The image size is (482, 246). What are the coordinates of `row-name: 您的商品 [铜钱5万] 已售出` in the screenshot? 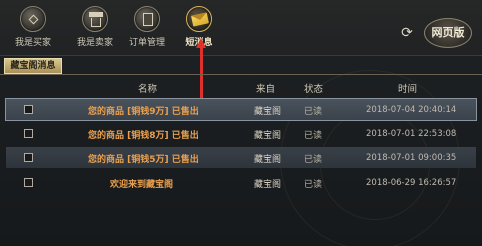 It's located at (143, 160).